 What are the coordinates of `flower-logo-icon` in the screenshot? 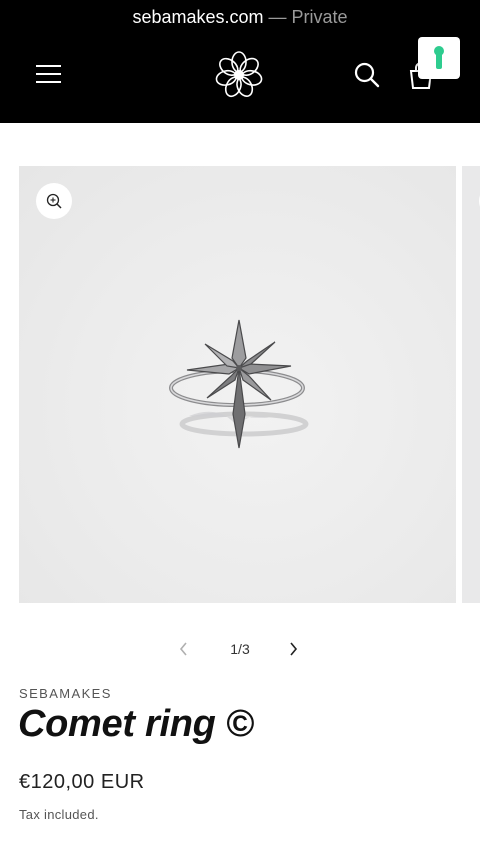 It's located at (239, 75).